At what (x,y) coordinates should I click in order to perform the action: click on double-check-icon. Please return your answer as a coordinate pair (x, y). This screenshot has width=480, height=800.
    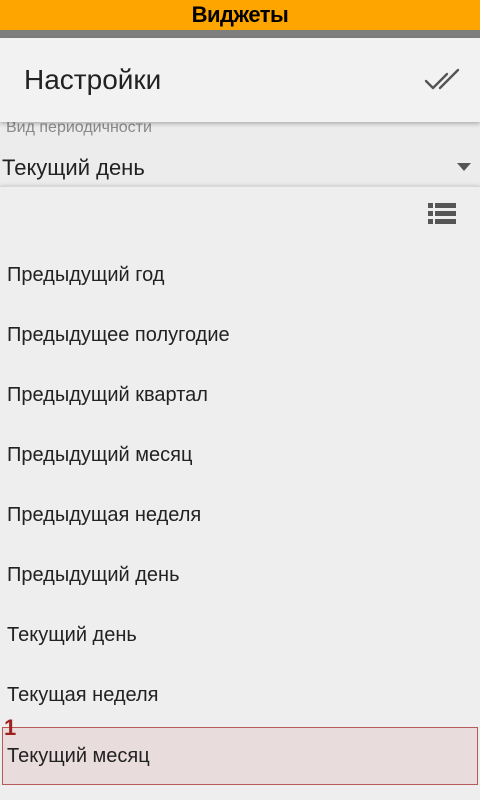
    Looking at the image, I should click on (442, 79).